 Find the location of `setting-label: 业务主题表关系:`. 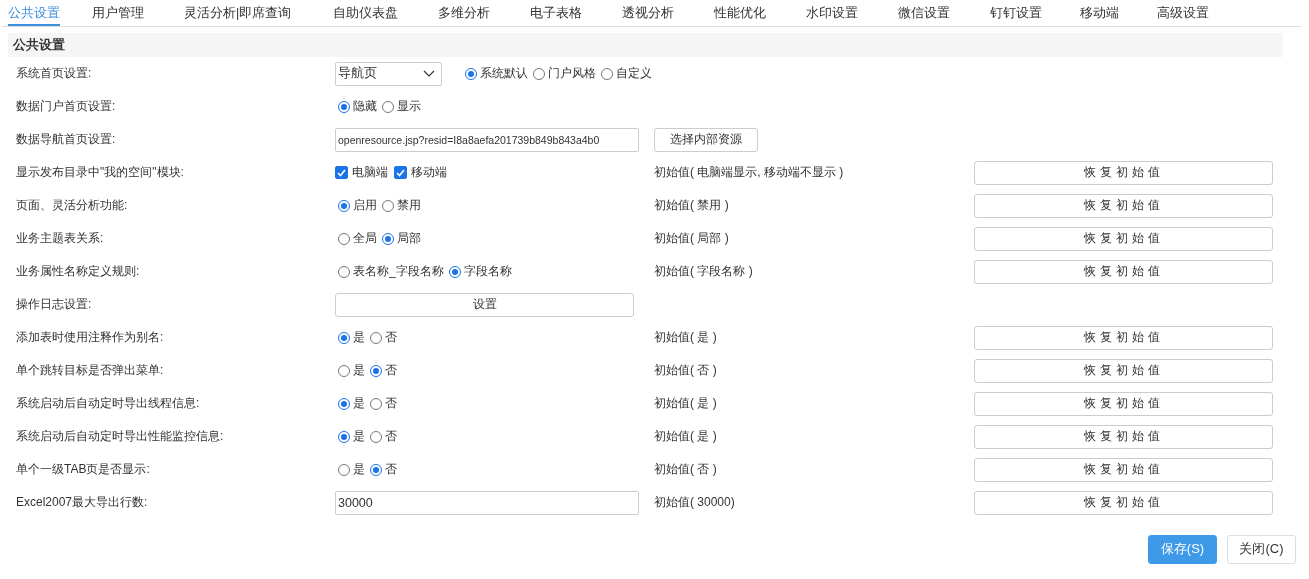

setting-label: 业务主题表关系: is located at coordinates (60, 238).